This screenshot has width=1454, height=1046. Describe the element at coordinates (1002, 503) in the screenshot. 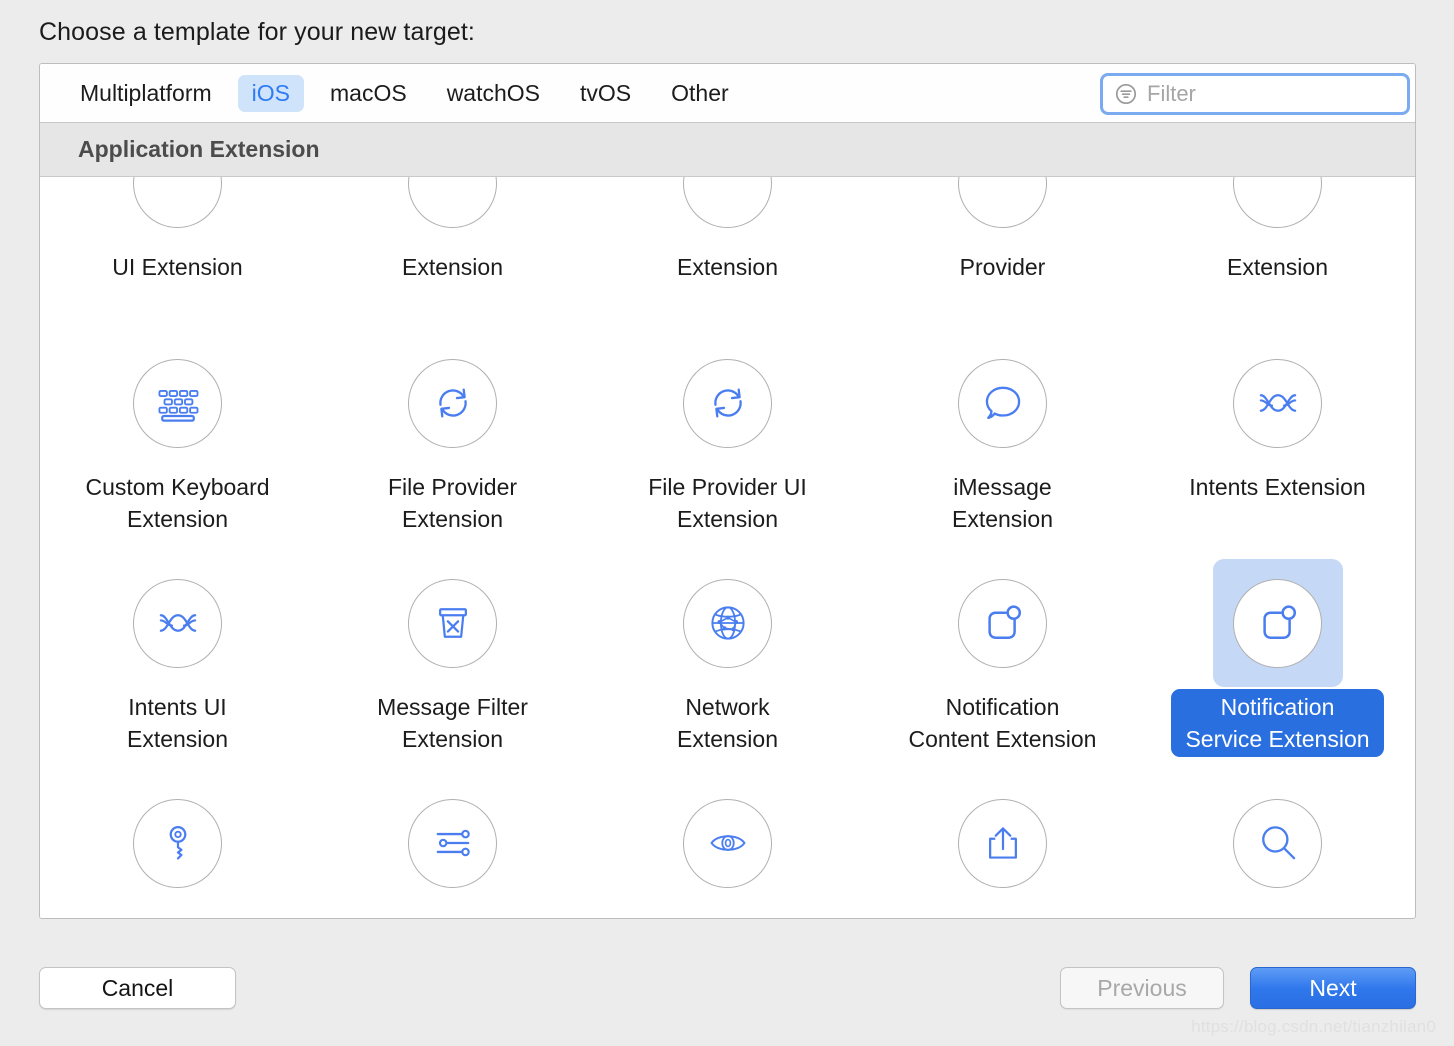

I see `template-tile-label: iMessage Extension` at that location.